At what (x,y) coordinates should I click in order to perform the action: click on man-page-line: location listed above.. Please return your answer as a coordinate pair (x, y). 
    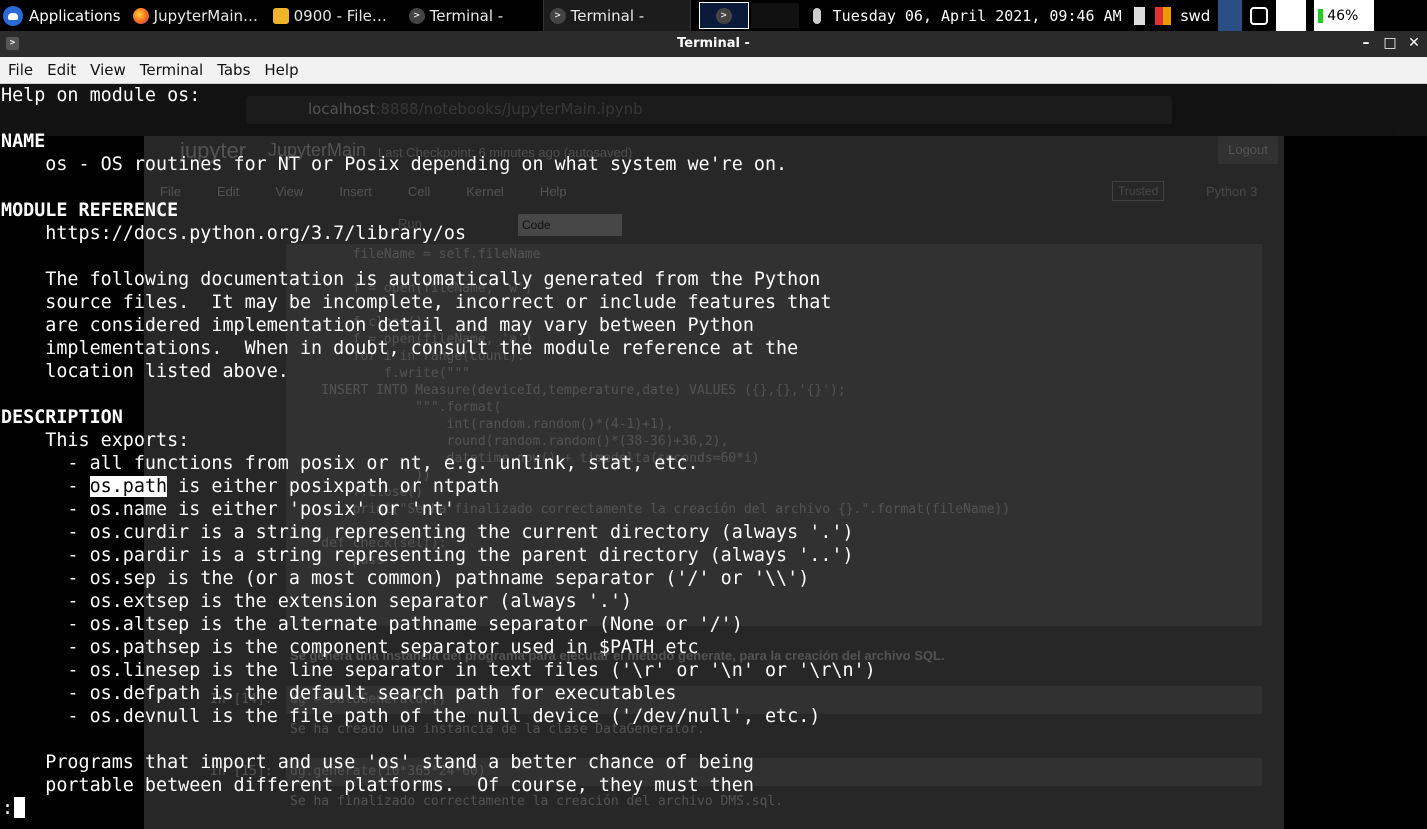
    Looking at the image, I should click on (145, 371).